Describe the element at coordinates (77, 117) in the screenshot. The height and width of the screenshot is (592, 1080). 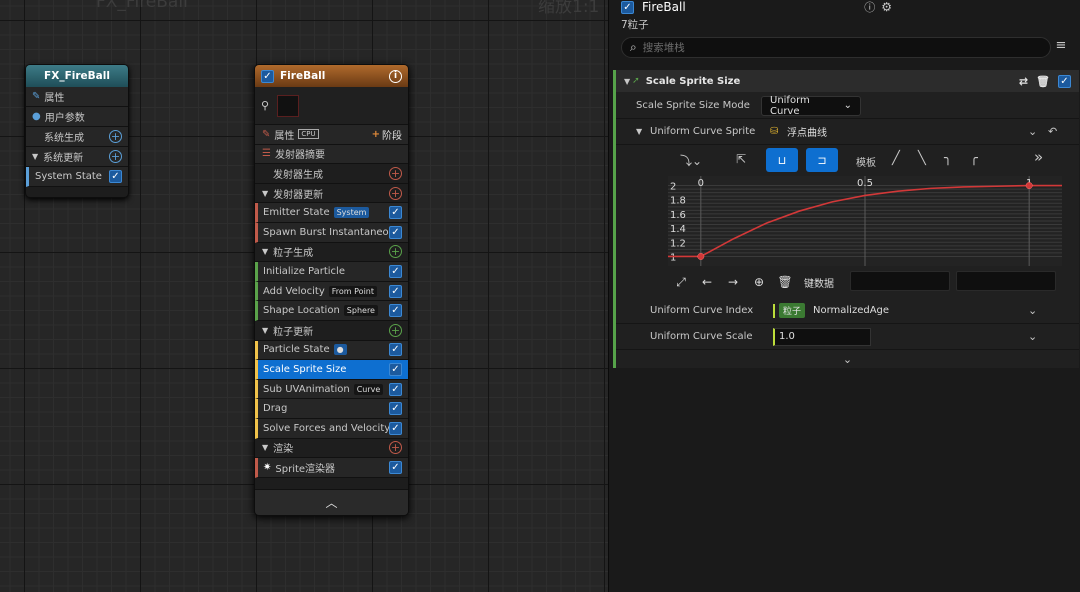
I see `user-params-row: ● 用户参数` at that location.